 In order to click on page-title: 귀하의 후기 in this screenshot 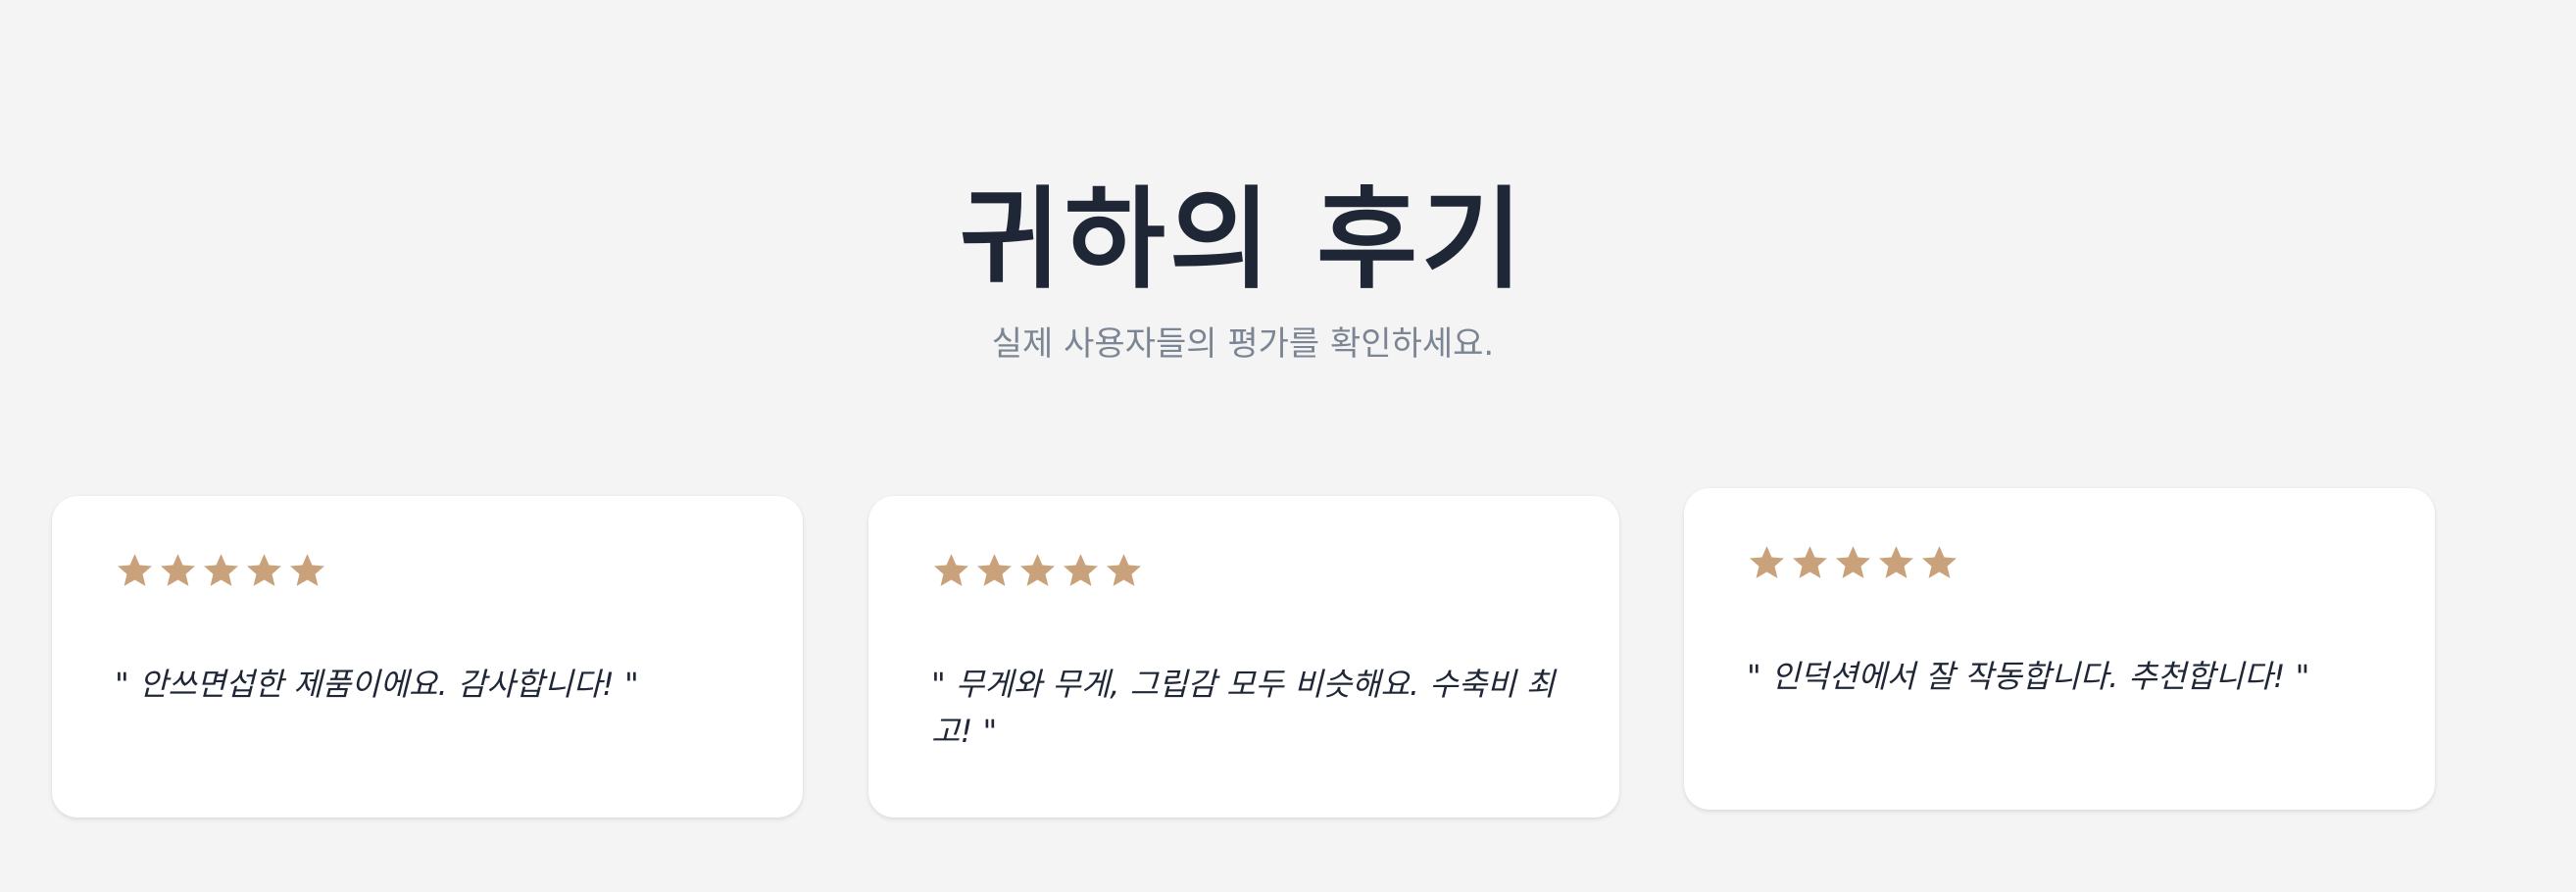, I will do `click(1243, 239)`.